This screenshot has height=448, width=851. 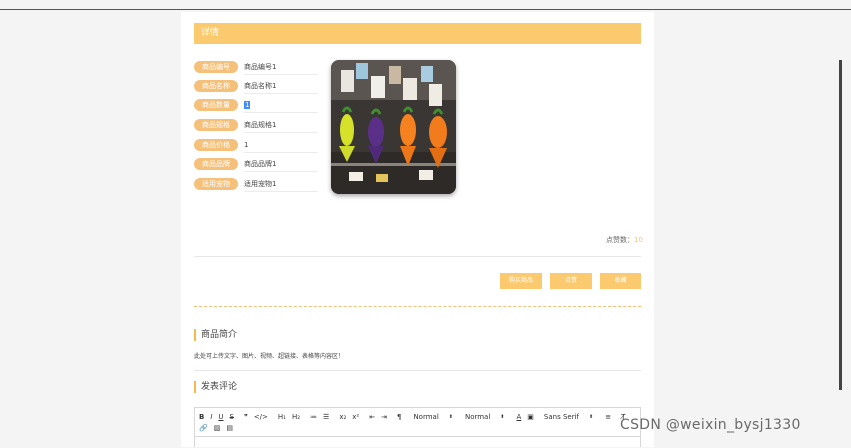 I want to click on field-label: 商品规格, so click(x=216, y=125).